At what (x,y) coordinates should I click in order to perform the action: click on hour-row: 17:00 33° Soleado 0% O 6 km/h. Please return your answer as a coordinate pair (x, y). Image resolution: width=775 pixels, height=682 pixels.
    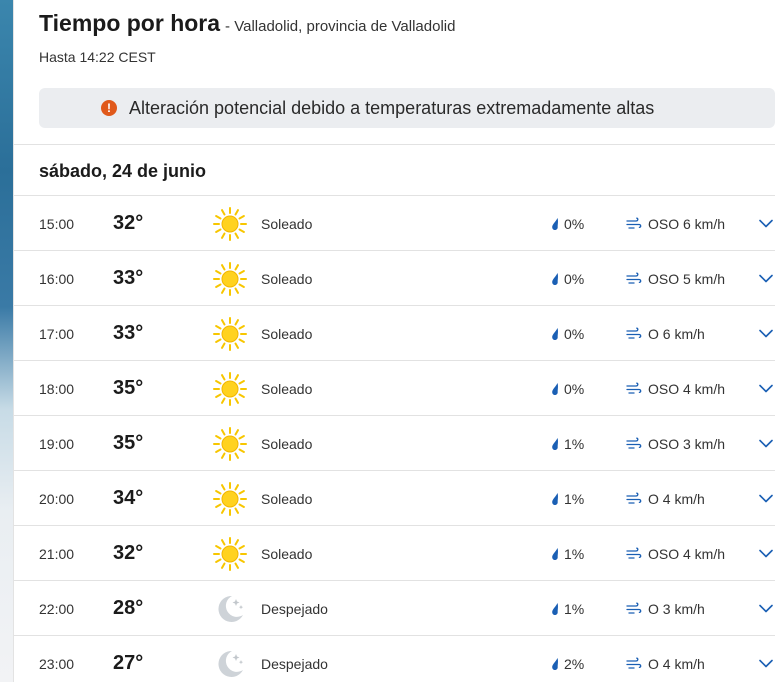
    Looking at the image, I should click on (394, 332).